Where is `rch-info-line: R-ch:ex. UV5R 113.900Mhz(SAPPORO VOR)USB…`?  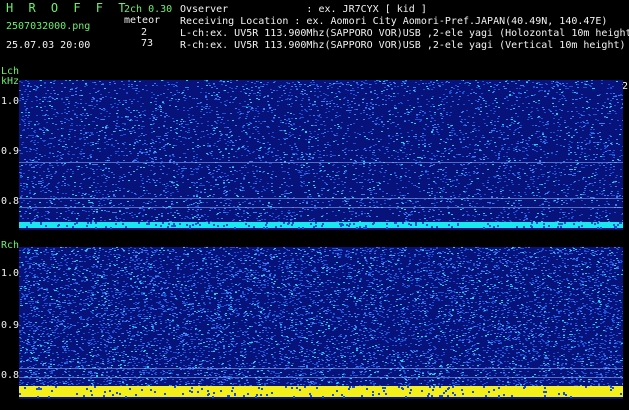
rch-info-line: R-ch:ex. UV5R 113.900Mhz(SAPPORO VOR)USB… is located at coordinates (403, 45).